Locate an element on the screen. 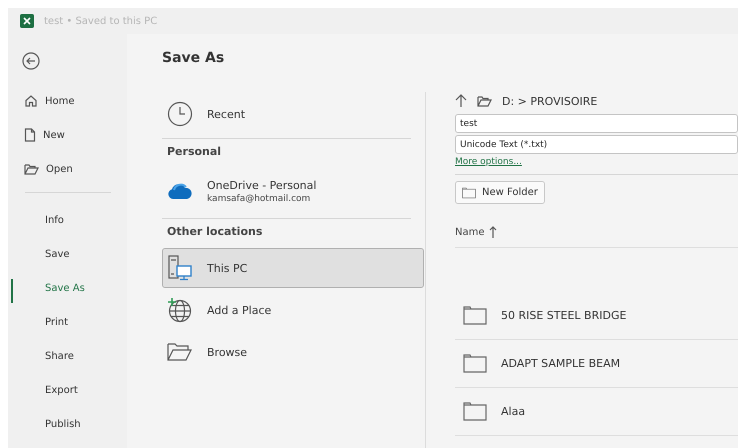  spreadsheet-app-icon is located at coordinates (27, 21).